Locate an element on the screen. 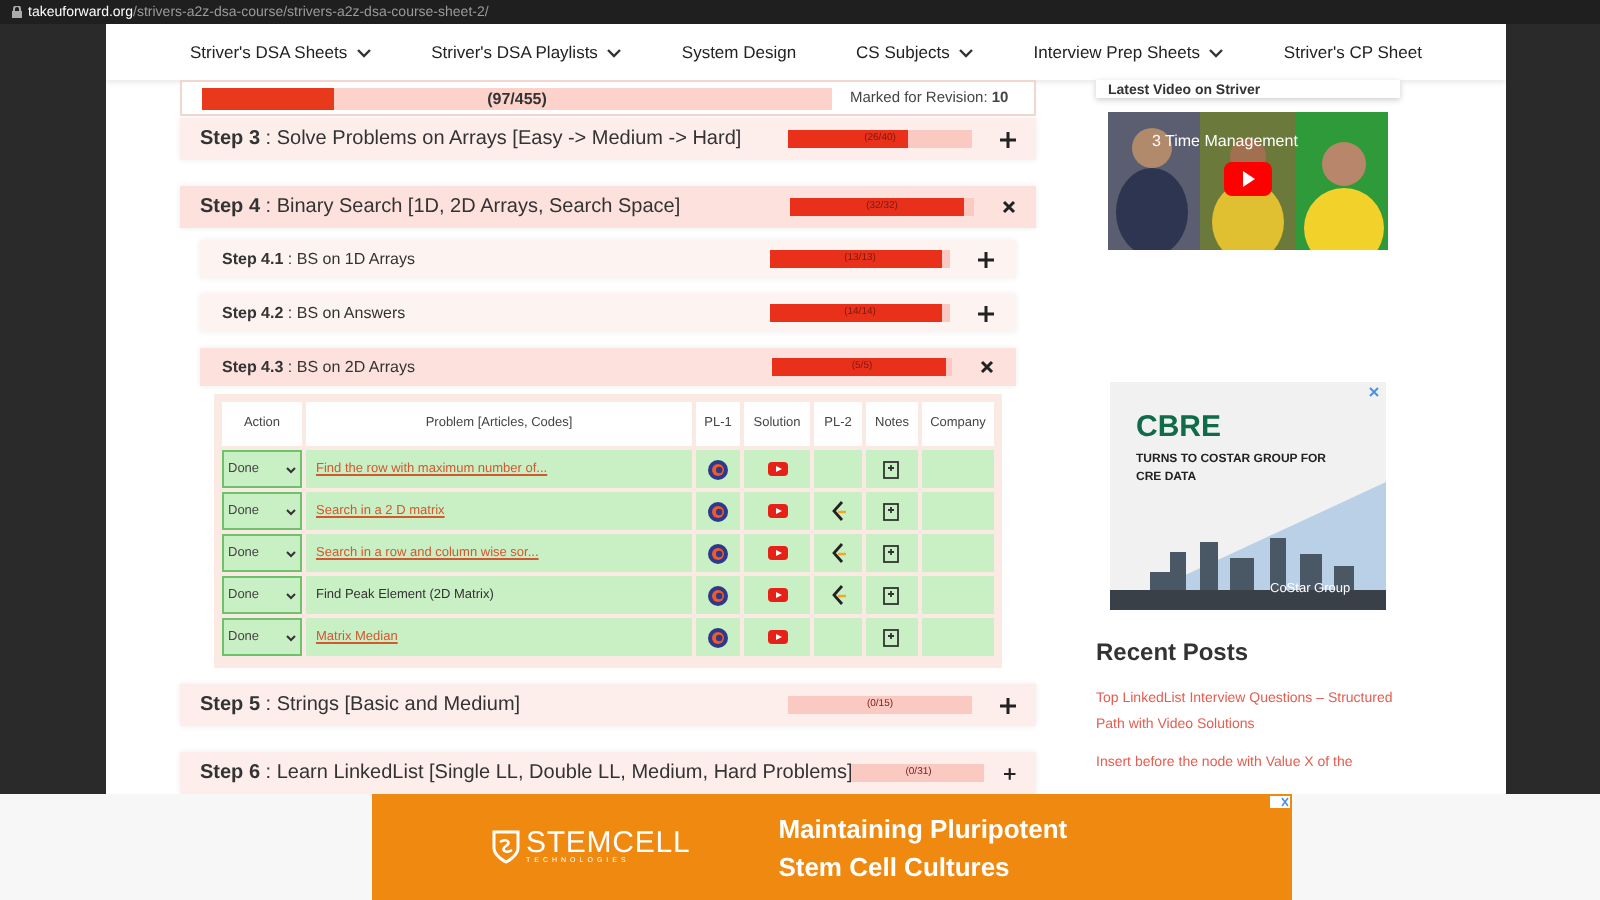  lock-icon is located at coordinates (17, 12).